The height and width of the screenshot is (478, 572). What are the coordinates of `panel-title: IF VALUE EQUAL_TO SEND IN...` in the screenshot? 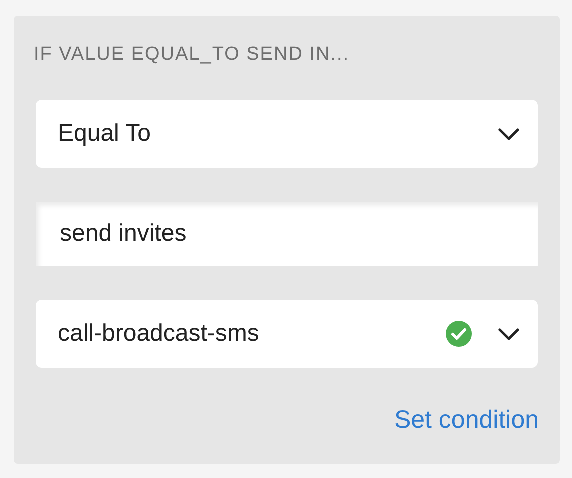 It's located at (192, 55).